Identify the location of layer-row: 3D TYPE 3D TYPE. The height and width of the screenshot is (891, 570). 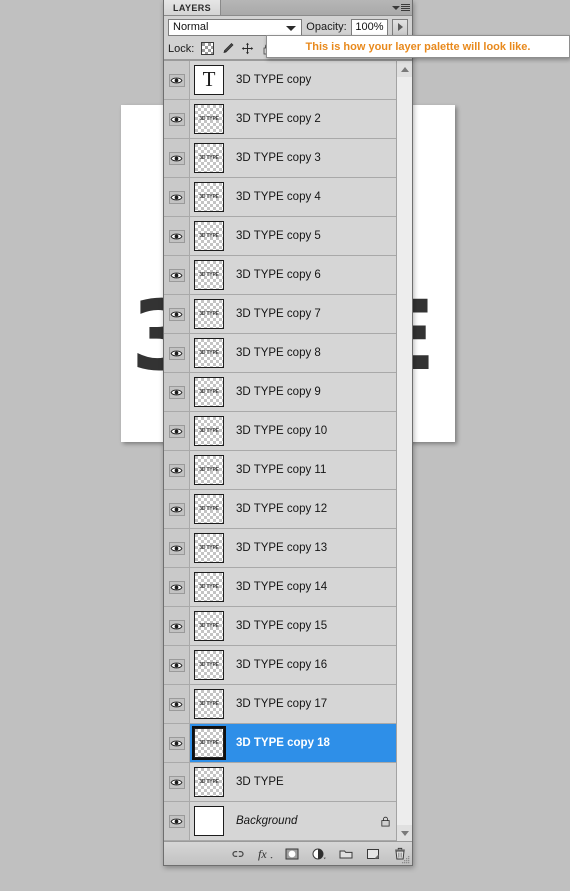
(280, 782).